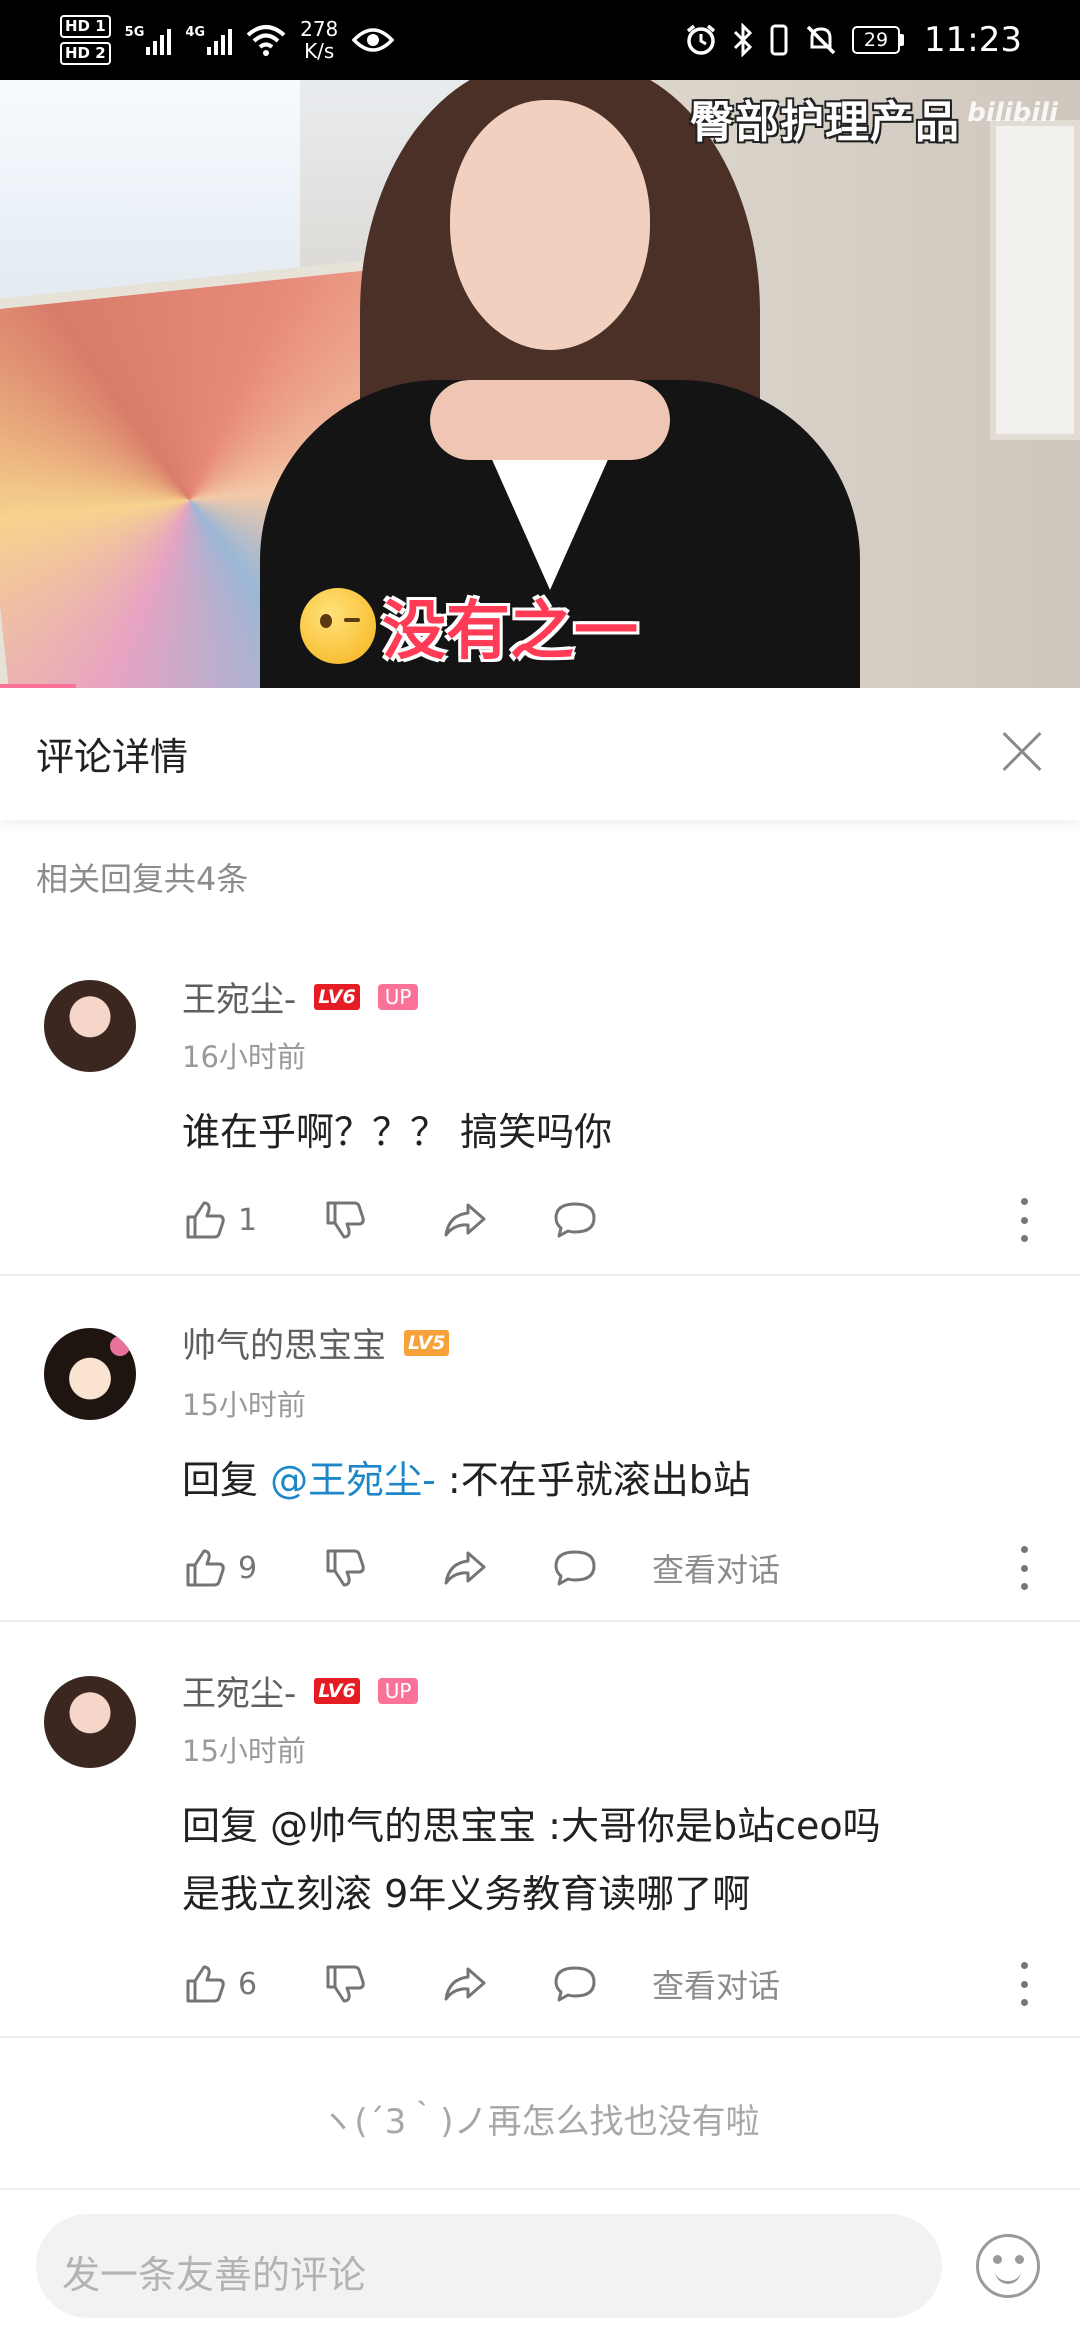 This screenshot has width=1080, height=2340. Describe the element at coordinates (112, 757) in the screenshot. I see `page-title: 评论详情` at that location.